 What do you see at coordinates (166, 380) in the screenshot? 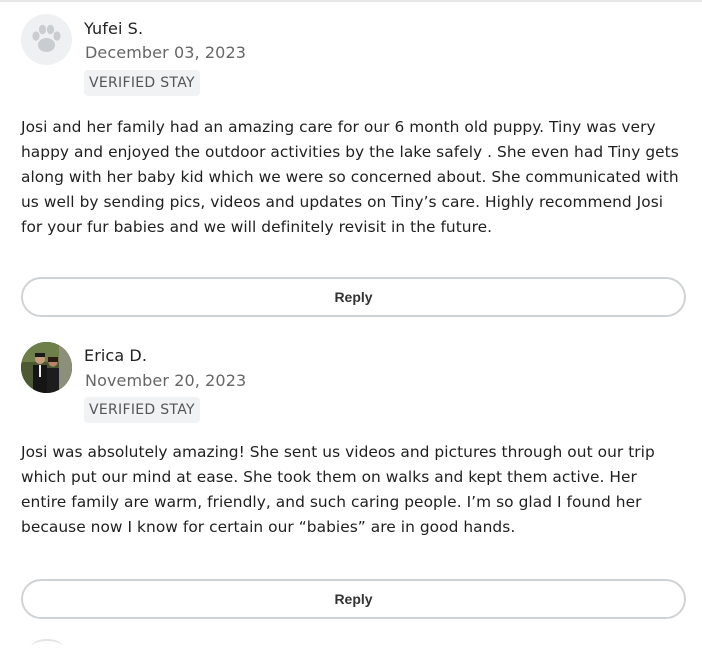
I see `review-date: November 20, 2023` at bounding box center [166, 380].